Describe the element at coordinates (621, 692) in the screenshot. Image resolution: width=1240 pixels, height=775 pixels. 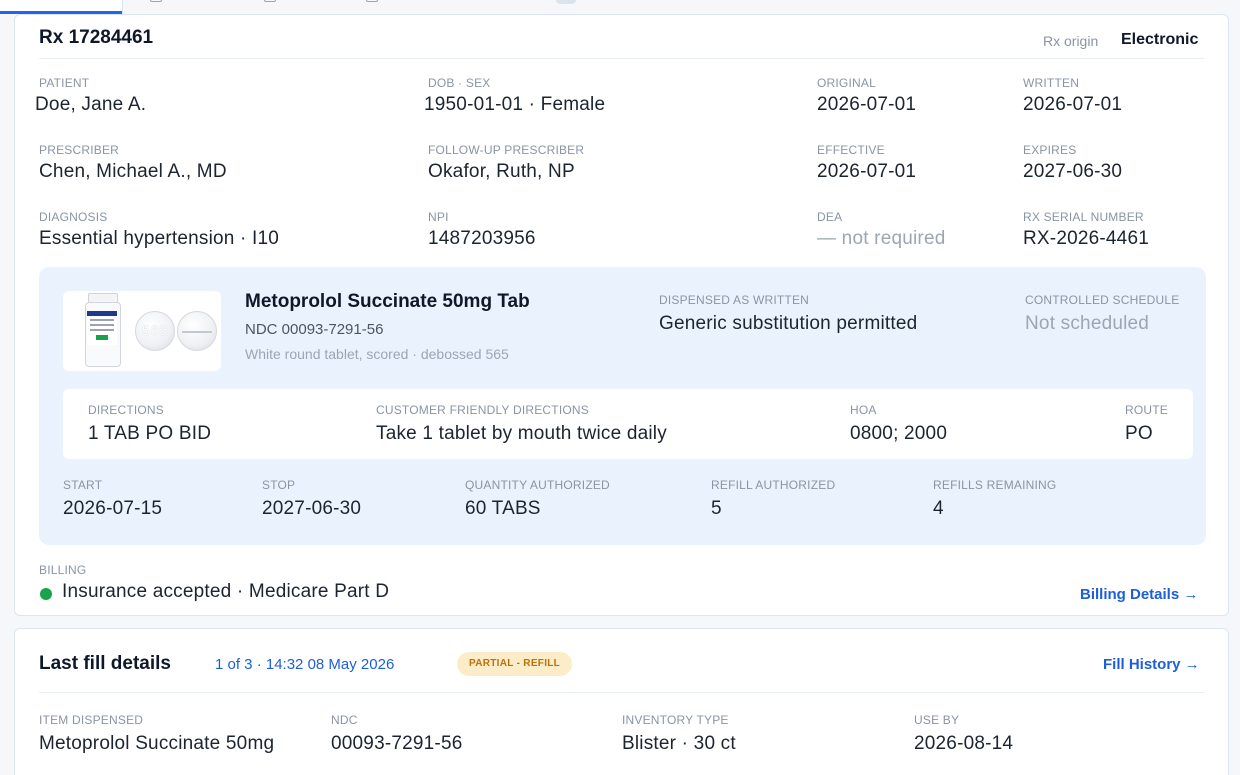
I see `fill-divider` at that location.